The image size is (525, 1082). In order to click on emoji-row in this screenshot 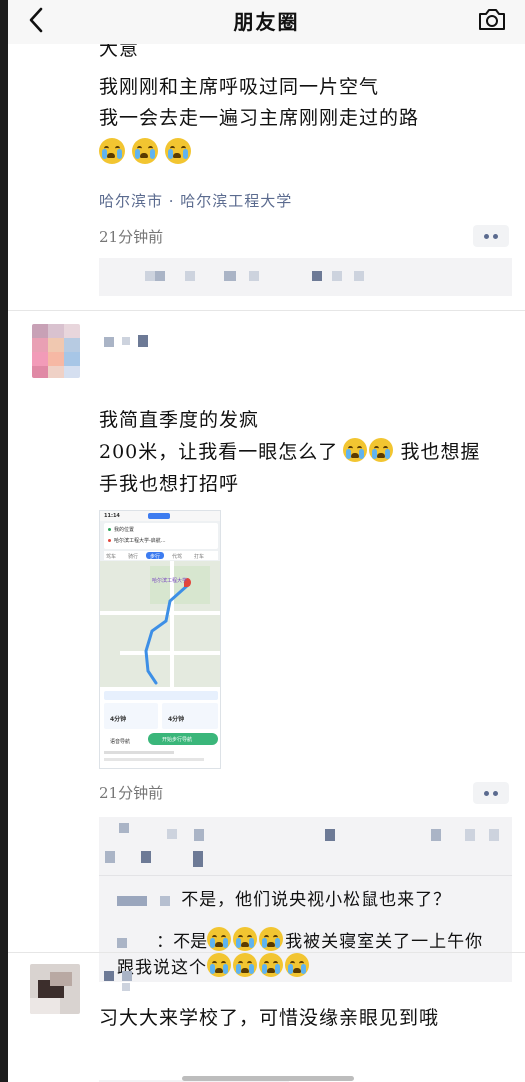, I will do `click(146, 151)`.